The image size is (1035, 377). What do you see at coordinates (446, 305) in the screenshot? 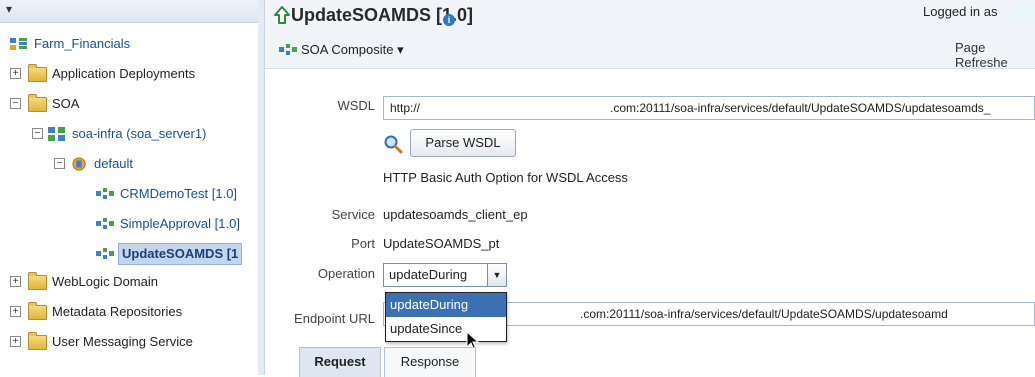
I see `operation-option: updateDuring` at bounding box center [446, 305].